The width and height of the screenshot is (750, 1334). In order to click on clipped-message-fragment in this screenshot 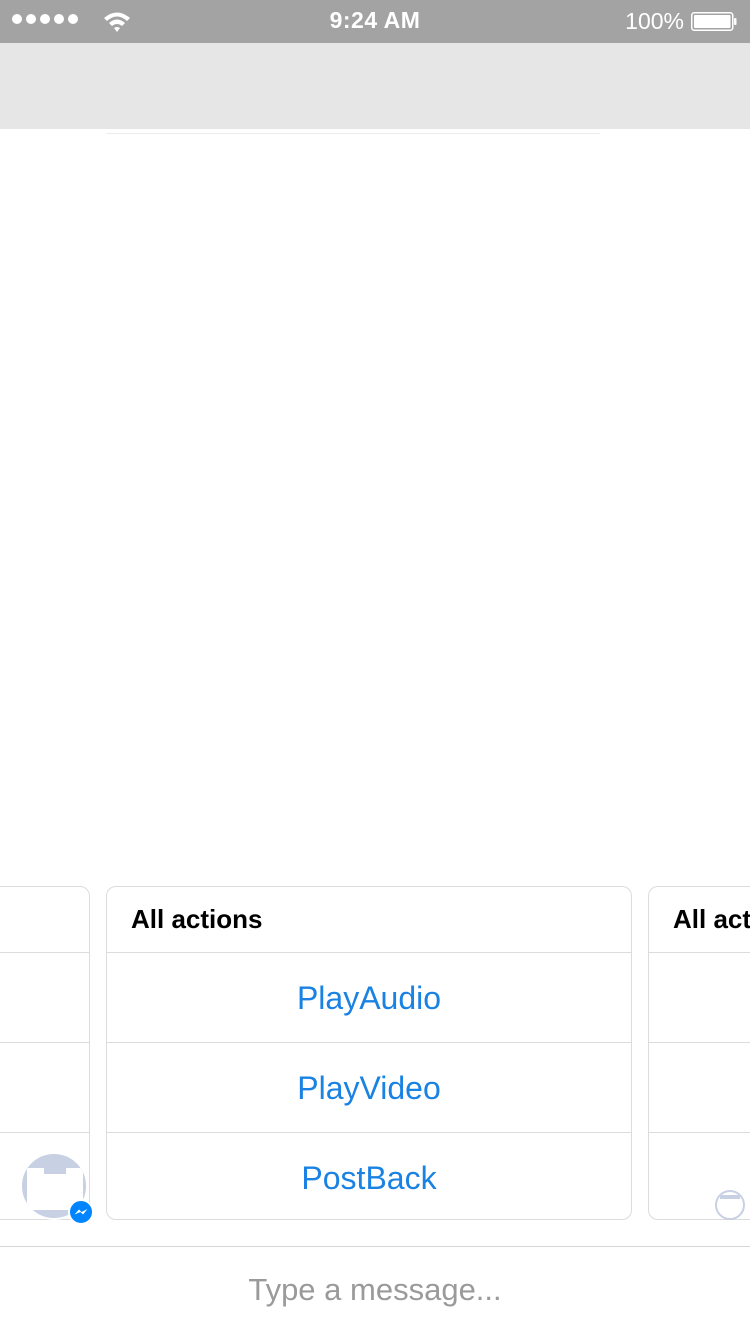, I will do `click(353, 130)`.